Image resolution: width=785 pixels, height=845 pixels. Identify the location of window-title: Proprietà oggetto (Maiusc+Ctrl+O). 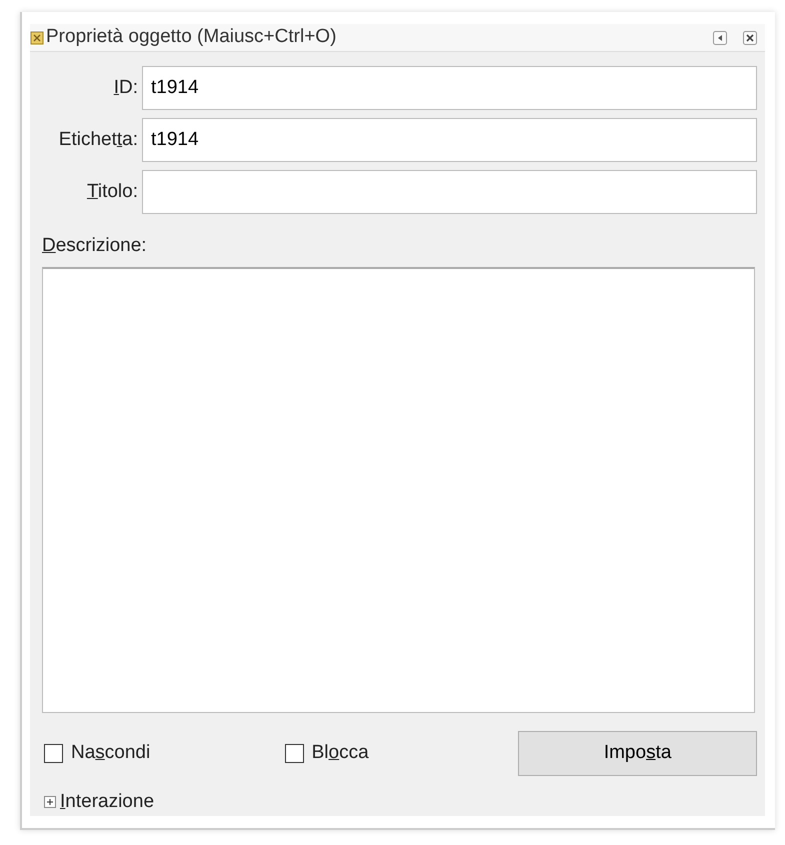
(191, 37).